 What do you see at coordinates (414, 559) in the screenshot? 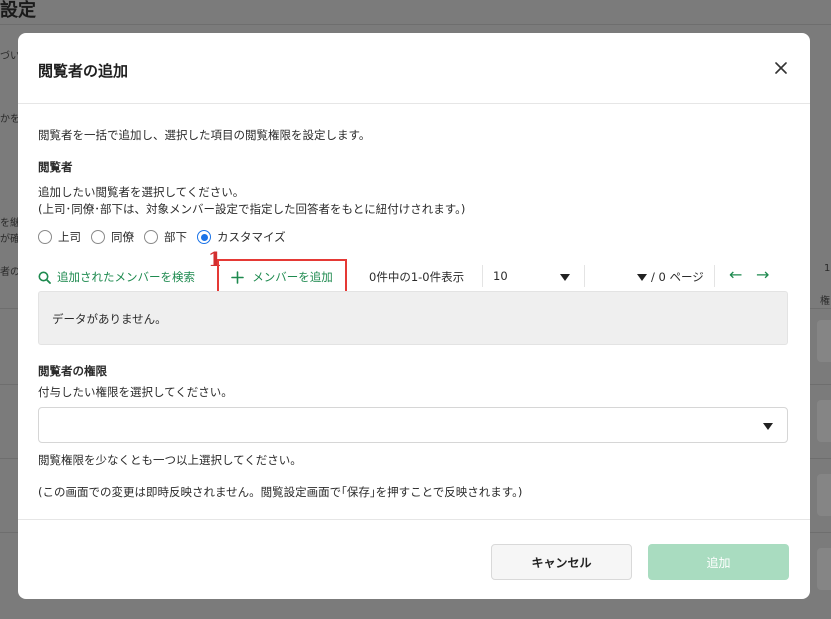
I see `modal-footer: キャンセル 追加` at bounding box center [414, 559].